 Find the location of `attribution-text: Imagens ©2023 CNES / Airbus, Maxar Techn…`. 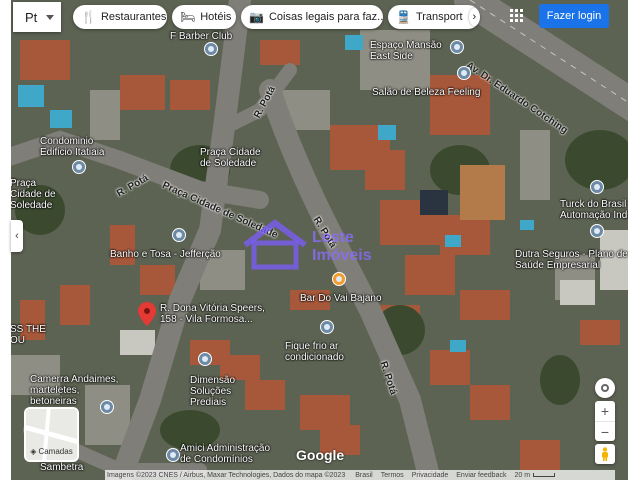

attribution-text: Imagens ©2023 CNES / Airbus, Maxar Techn… is located at coordinates (226, 475).